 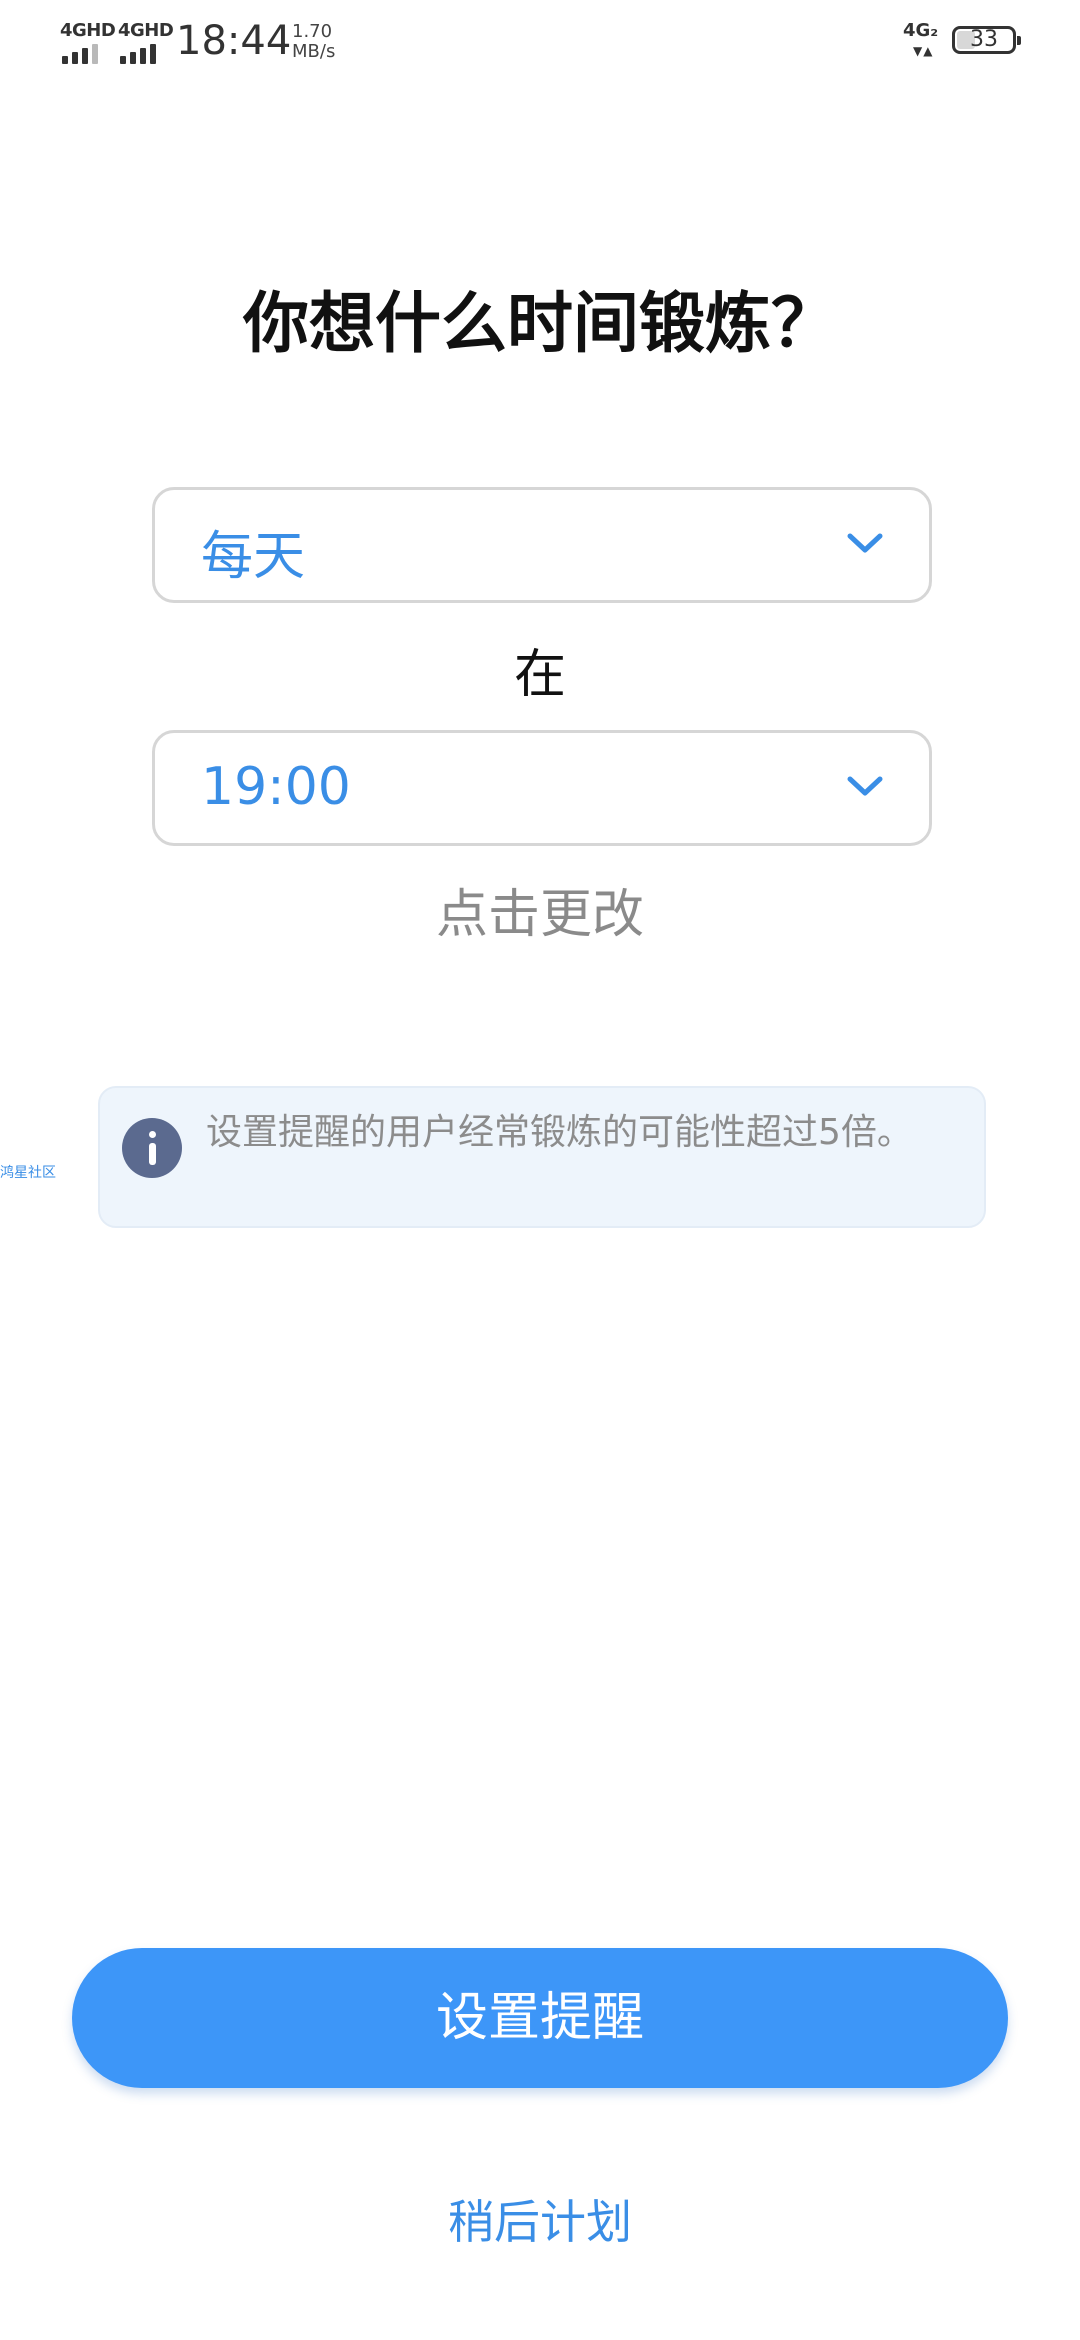 I want to click on info-banner: 设置提醒的用户经常锻炼的可能性超过5倍。, so click(x=542, y=1157).